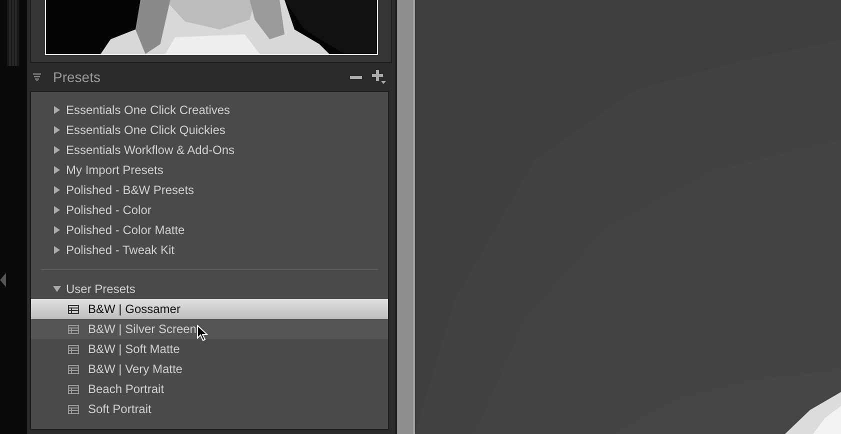 This screenshot has height=434, width=841. Describe the element at coordinates (3, 280) in the screenshot. I see `collapse-arrow-icon` at that location.